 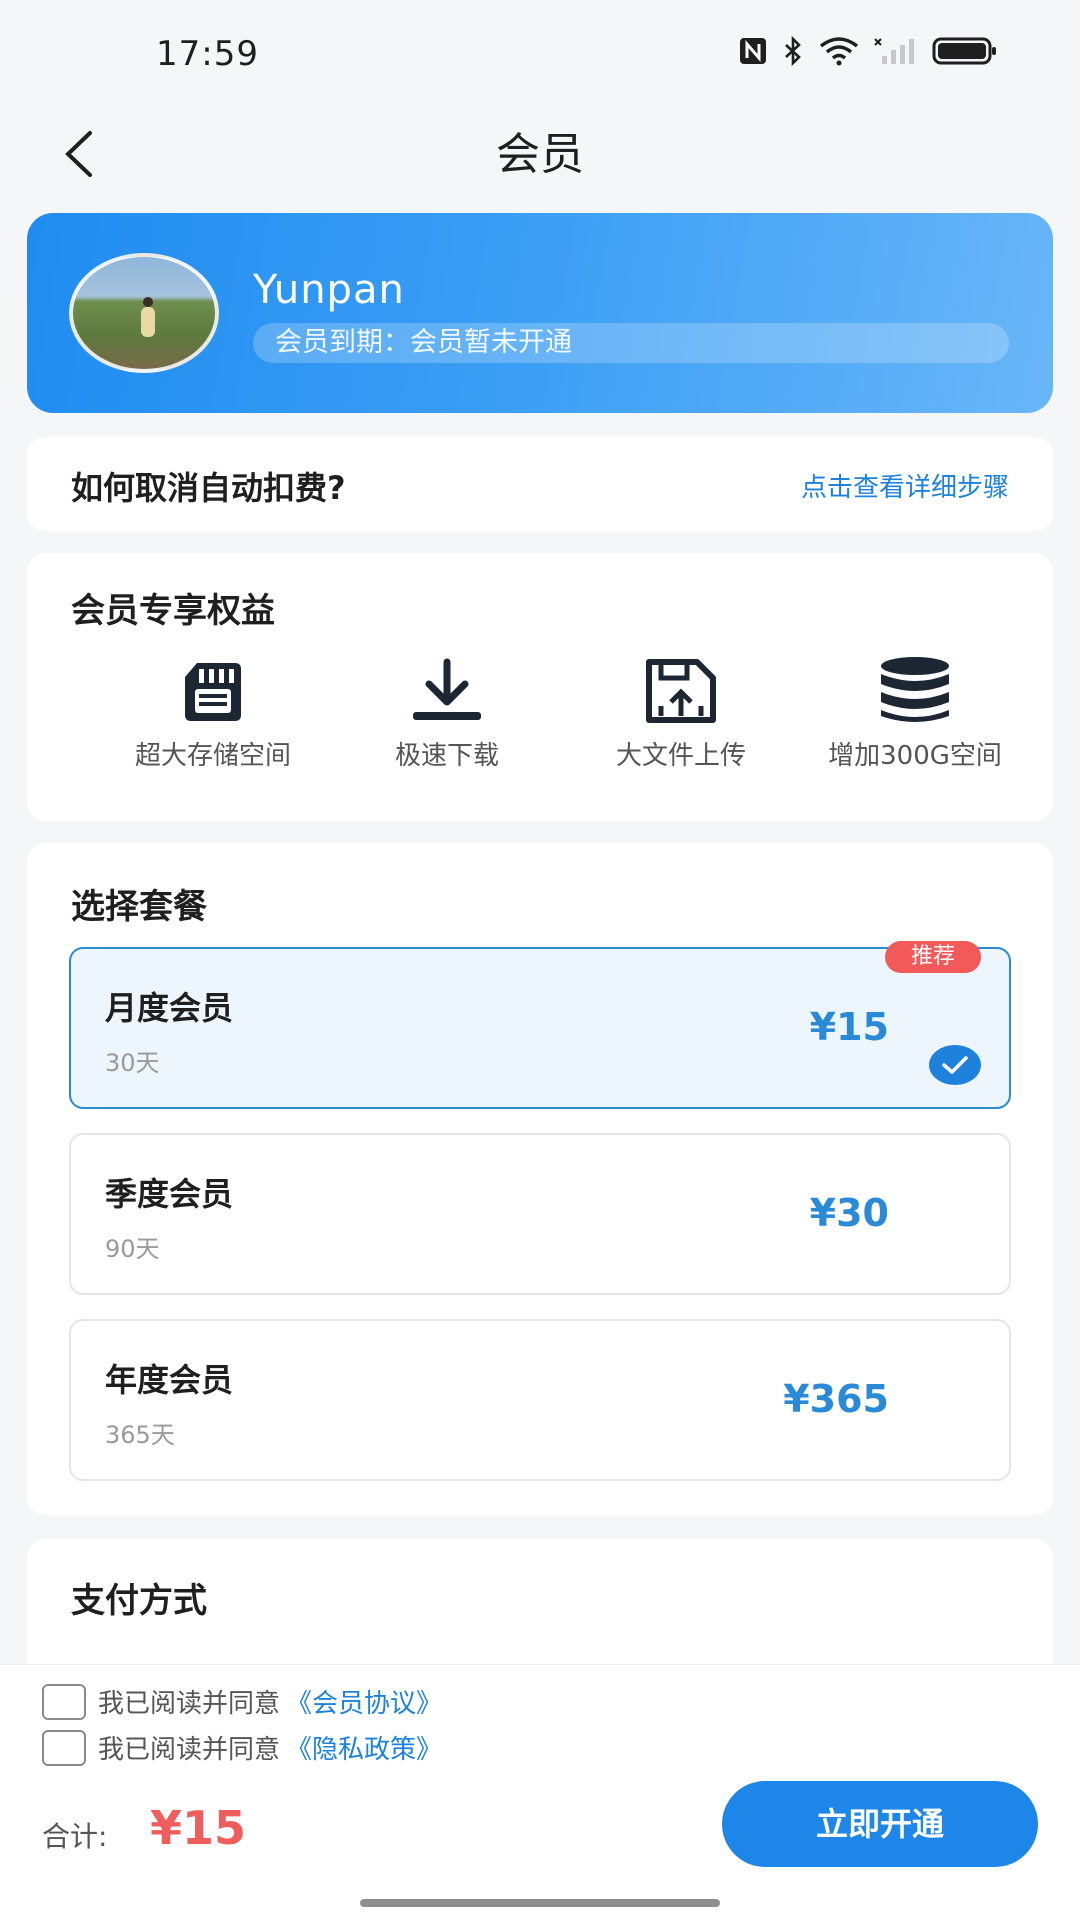 I want to click on benefit-label: 增加300G空间, so click(x=915, y=756).